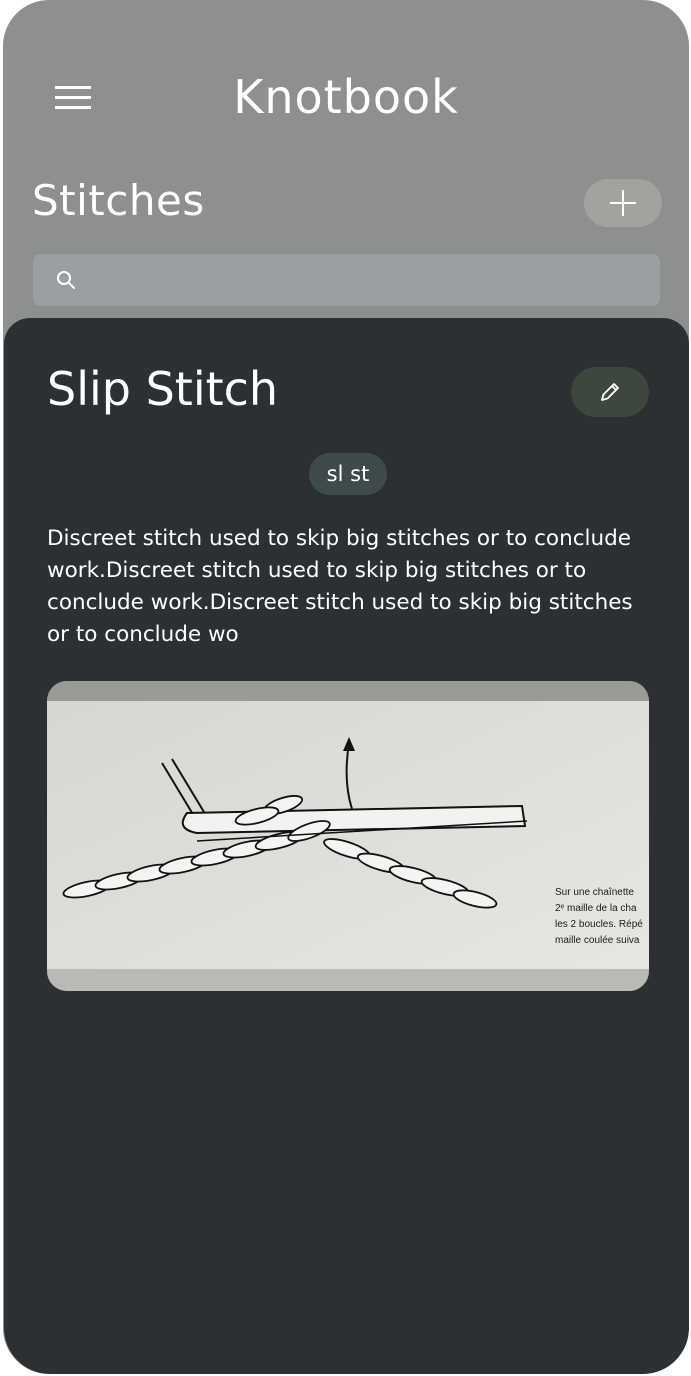  I want to click on plus-icon, so click(623, 203).